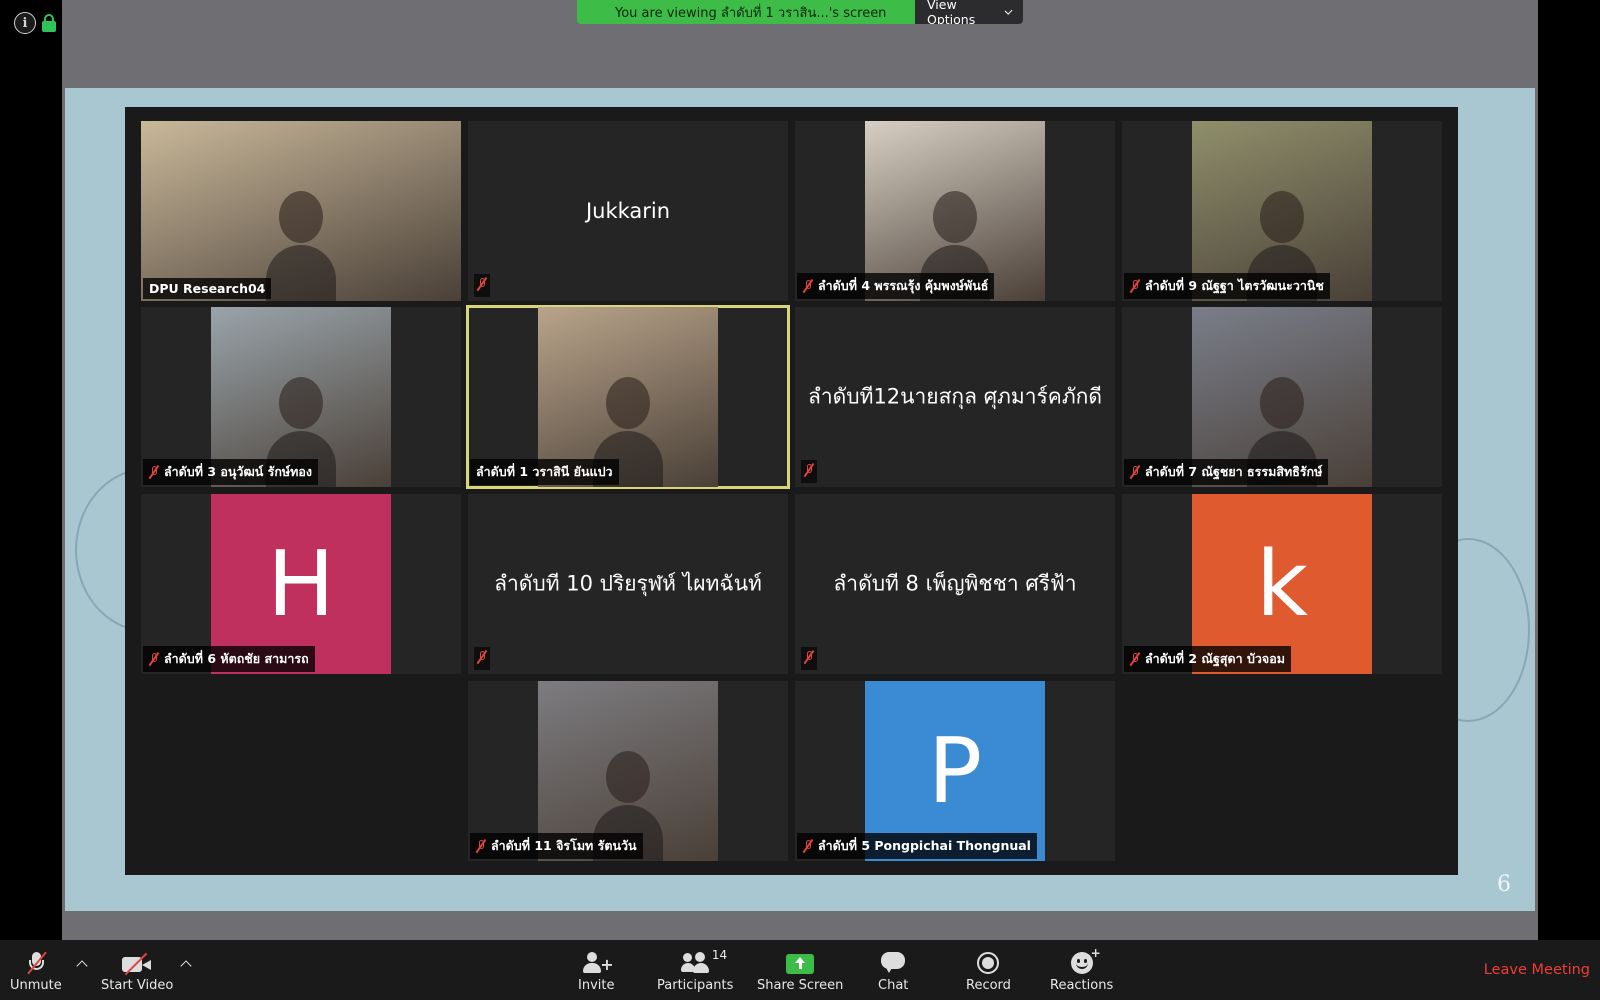  What do you see at coordinates (800, 985) in the screenshot?
I see `share-screen-label: Share Screen` at bounding box center [800, 985].